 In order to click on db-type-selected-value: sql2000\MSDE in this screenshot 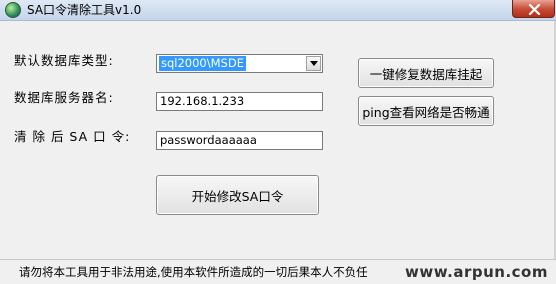, I will do `click(202, 63)`.